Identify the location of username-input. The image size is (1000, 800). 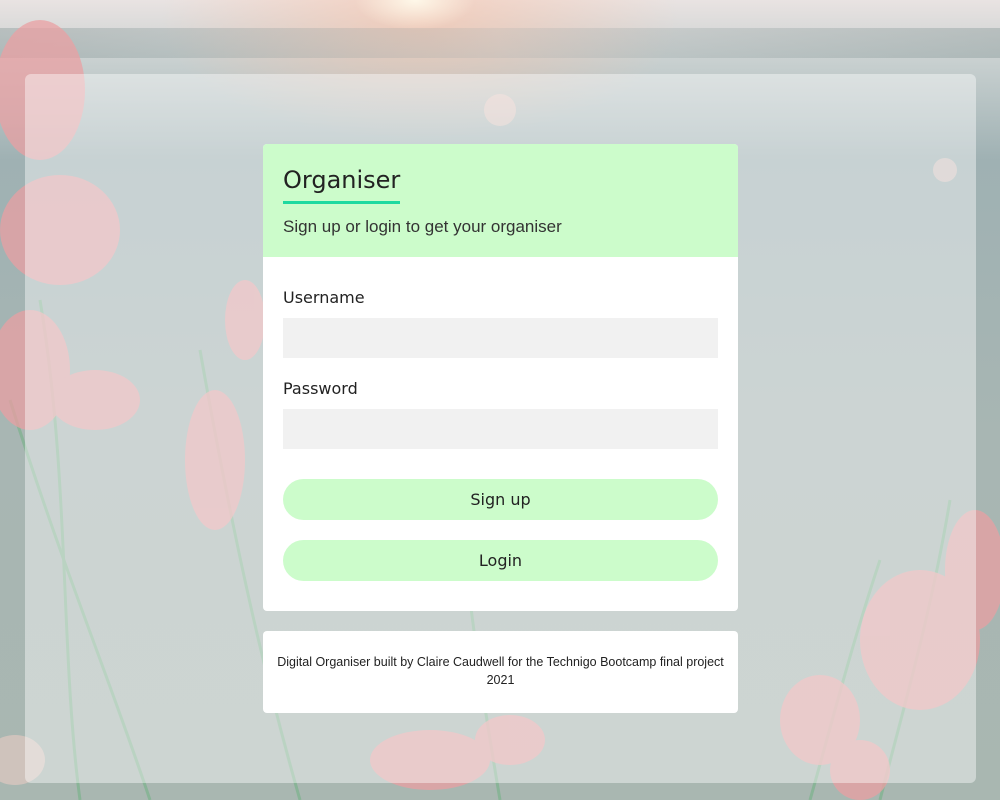
(500, 338).